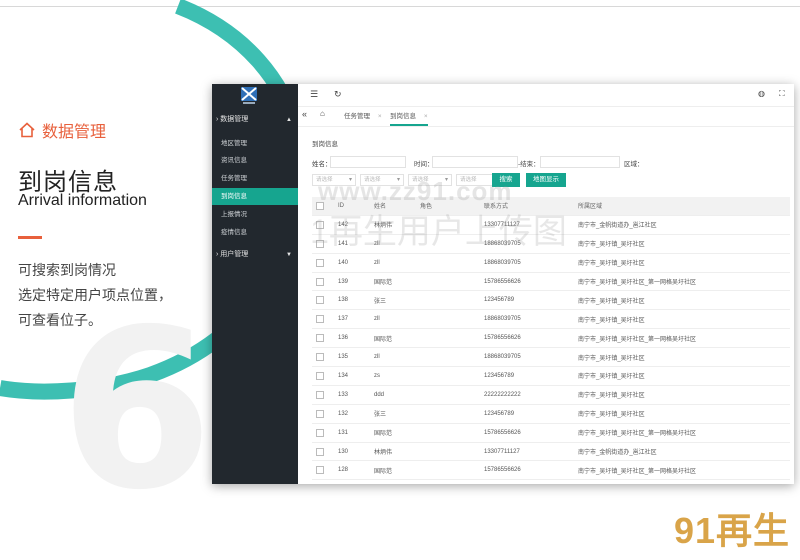 The width and height of the screenshot is (800, 560). I want to click on watermark-url: www.zz91.com, so click(415, 191).